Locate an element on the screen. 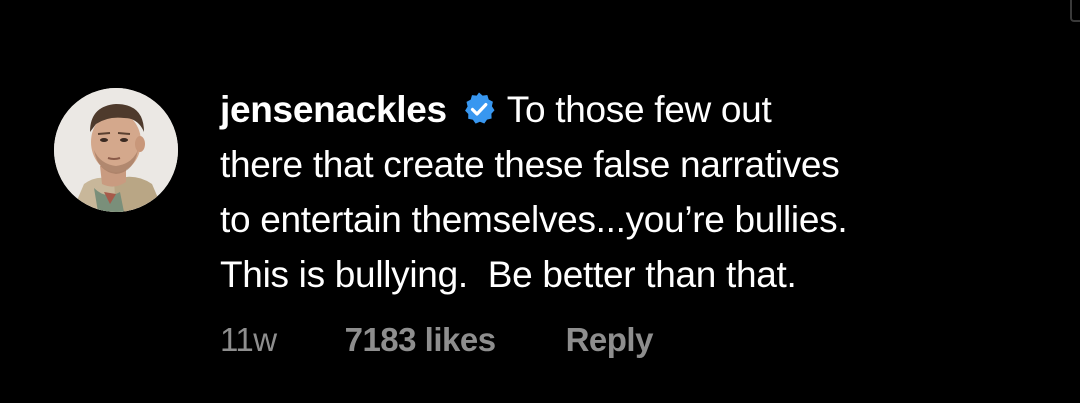 The image size is (1080, 403). avatar is located at coordinates (116, 150).